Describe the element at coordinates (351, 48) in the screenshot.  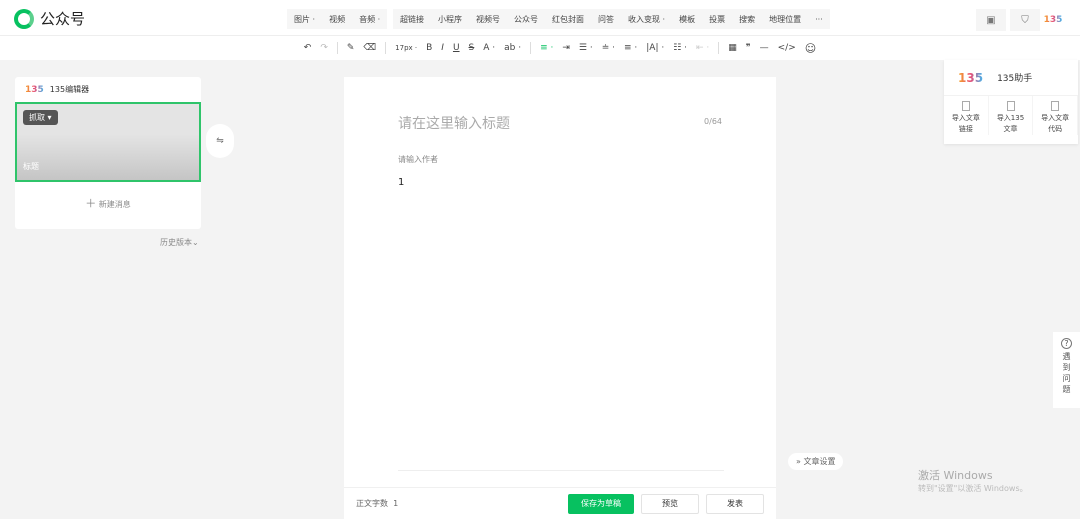
I see `format-painter-icon: ✎` at that location.